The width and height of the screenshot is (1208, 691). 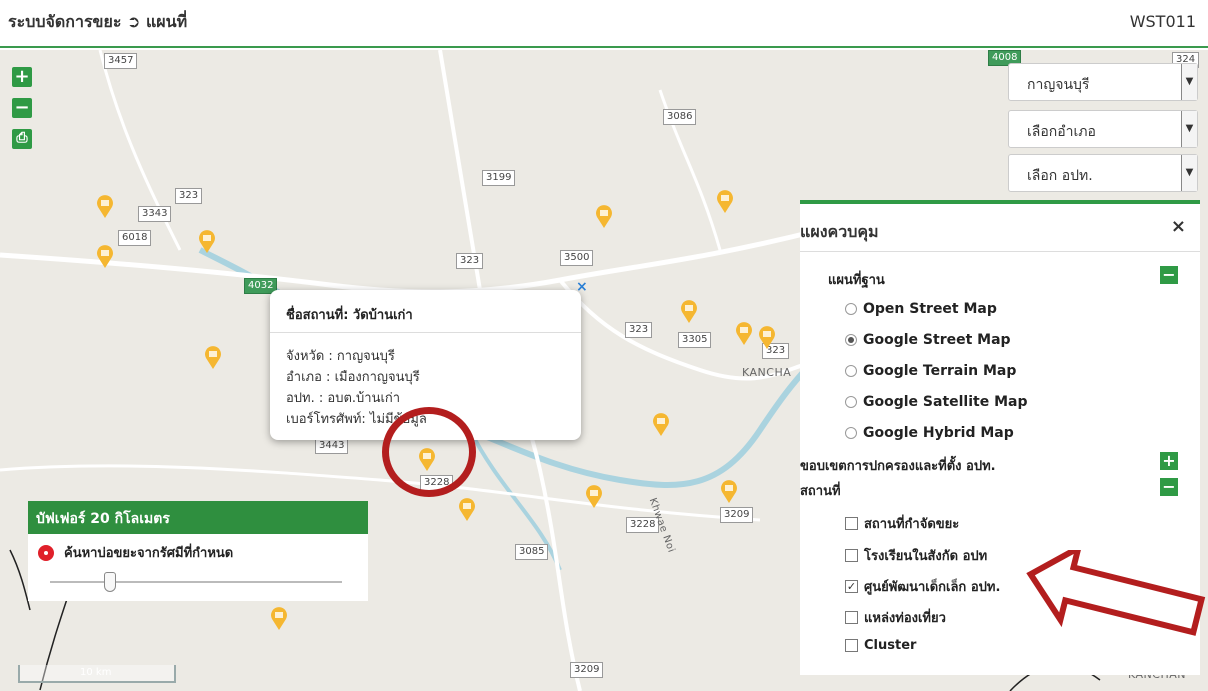 What do you see at coordinates (945, 402) in the screenshot?
I see `basemap-label: Google Satellite Map` at bounding box center [945, 402].